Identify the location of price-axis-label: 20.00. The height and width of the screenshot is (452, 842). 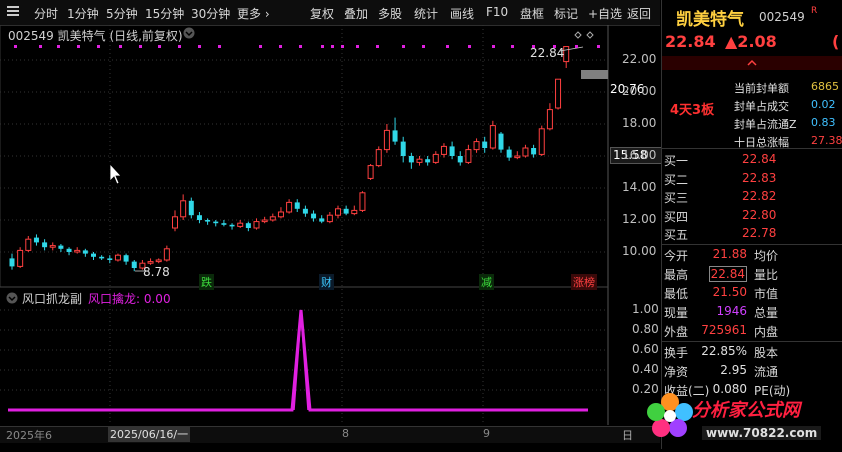
(639, 91).